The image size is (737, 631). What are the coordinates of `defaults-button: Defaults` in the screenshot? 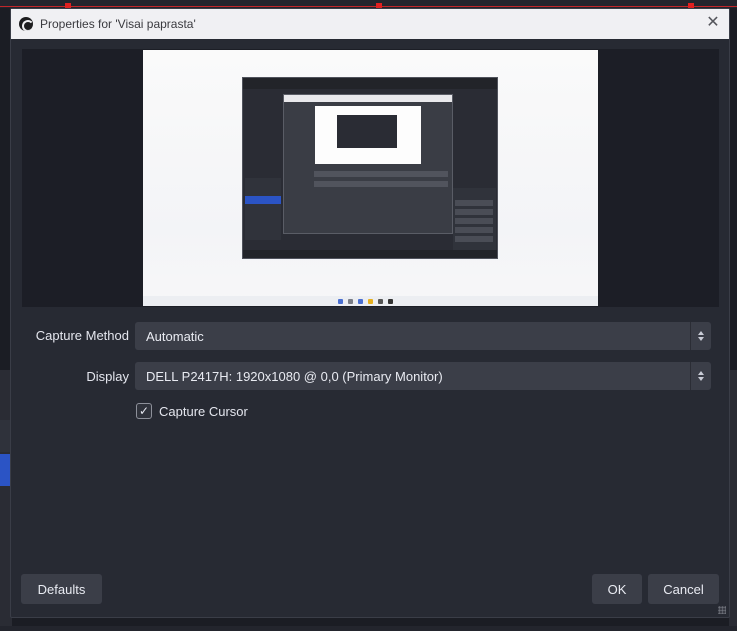 It's located at (61, 589).